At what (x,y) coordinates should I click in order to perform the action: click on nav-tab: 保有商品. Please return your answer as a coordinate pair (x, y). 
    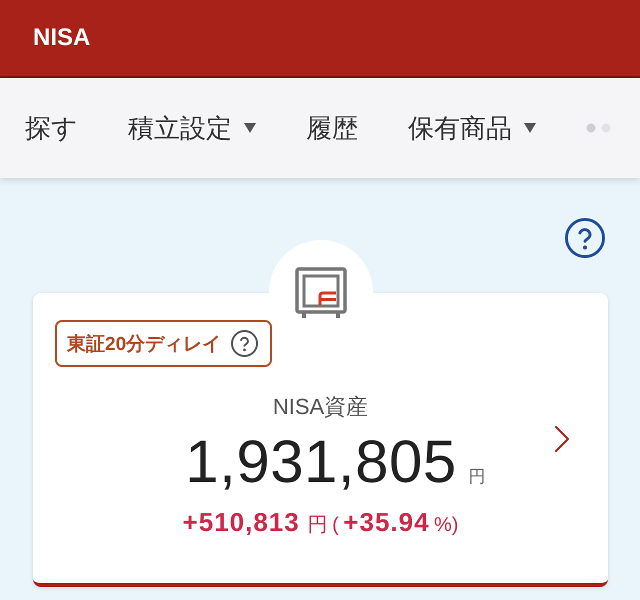
    Looking at the image, I should click on (472, 128).